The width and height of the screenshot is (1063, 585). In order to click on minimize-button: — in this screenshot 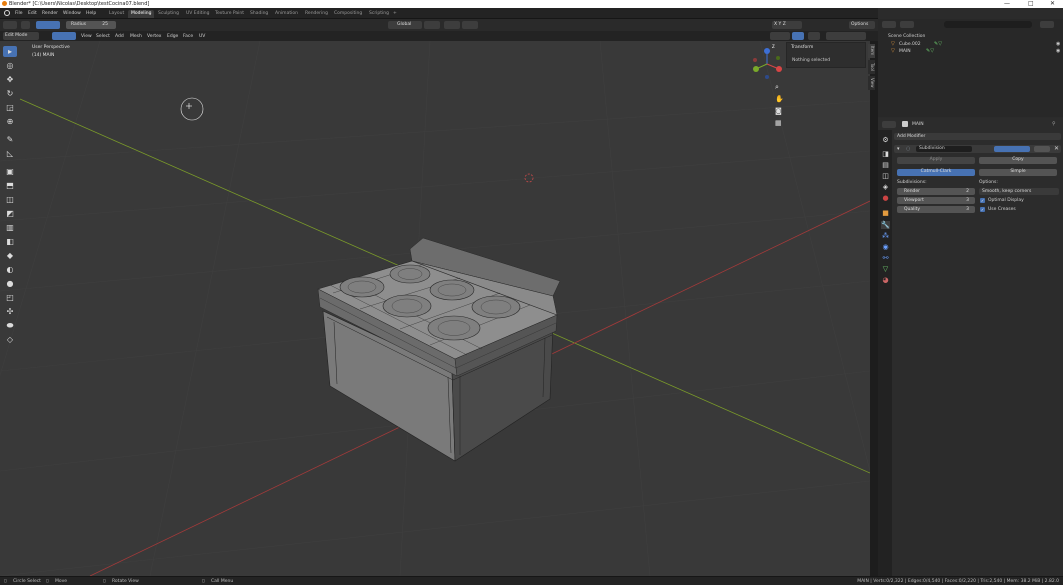, I will do `click(1007, 3)`.